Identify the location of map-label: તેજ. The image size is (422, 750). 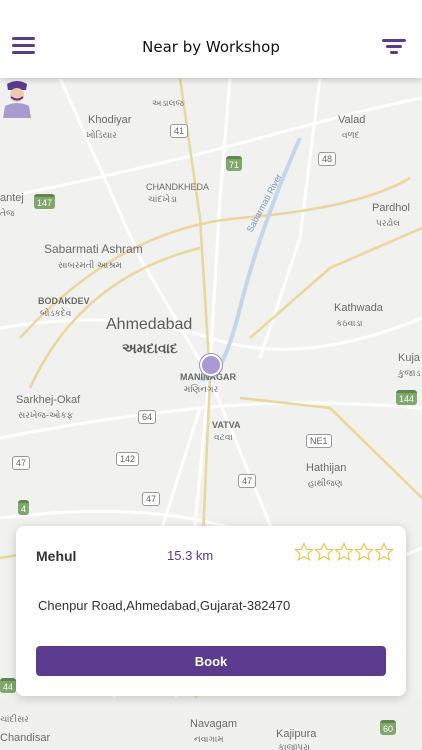
(7, 213).